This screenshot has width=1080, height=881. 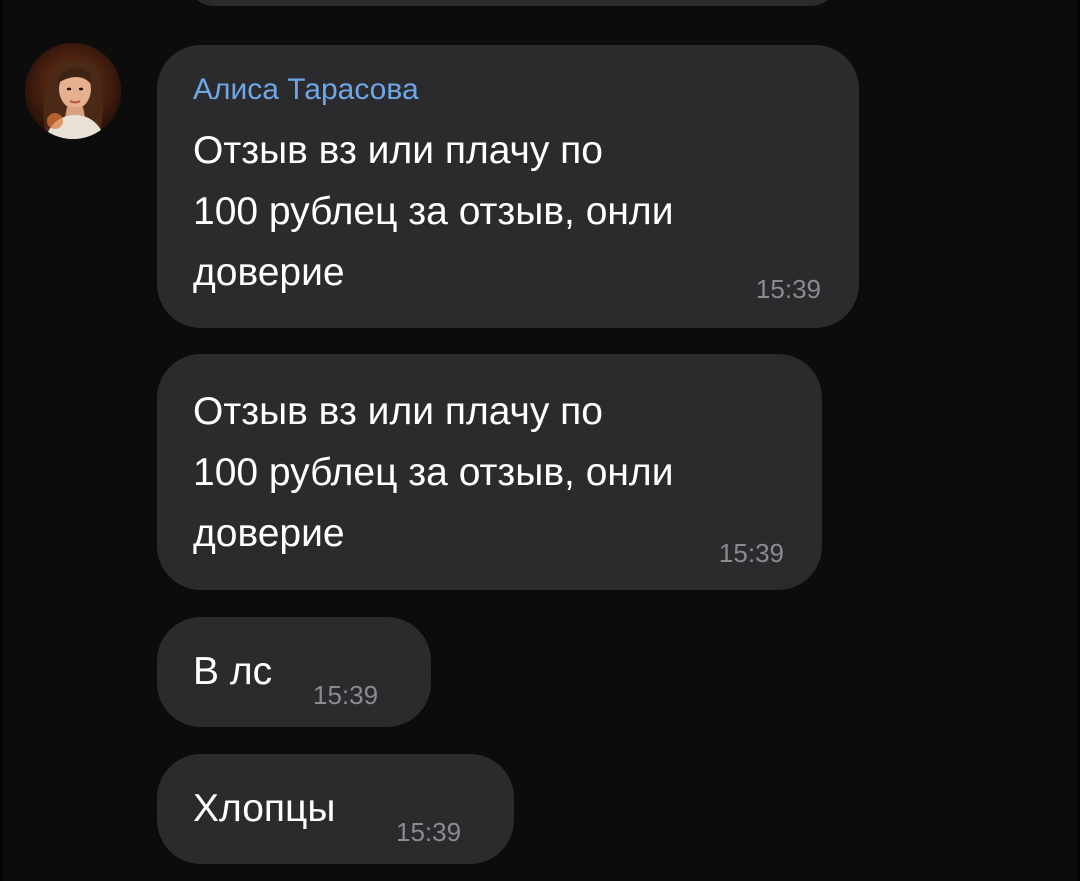 I want to click on user-avatar, so click(x=73, y=91).